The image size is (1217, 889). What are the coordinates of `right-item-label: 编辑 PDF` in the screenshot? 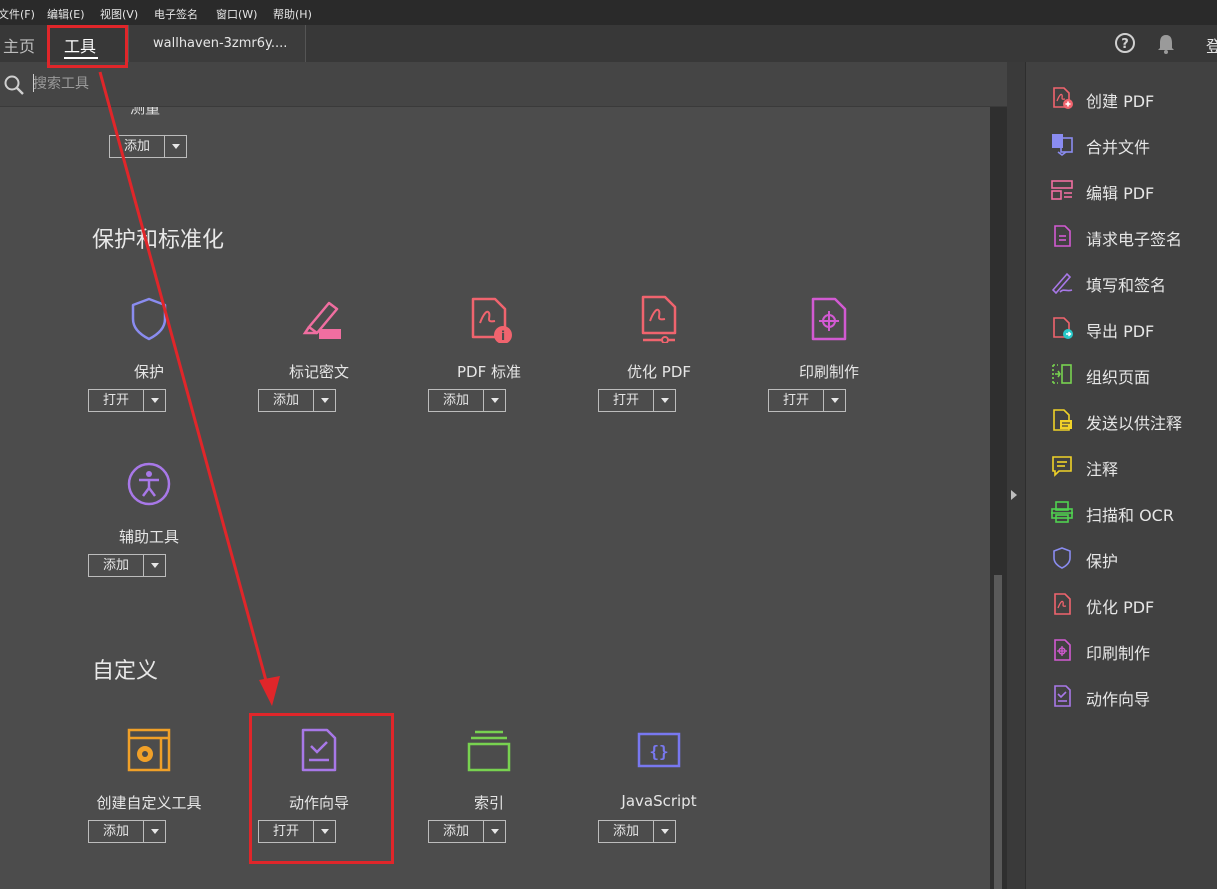 It's located at (1120, 193).